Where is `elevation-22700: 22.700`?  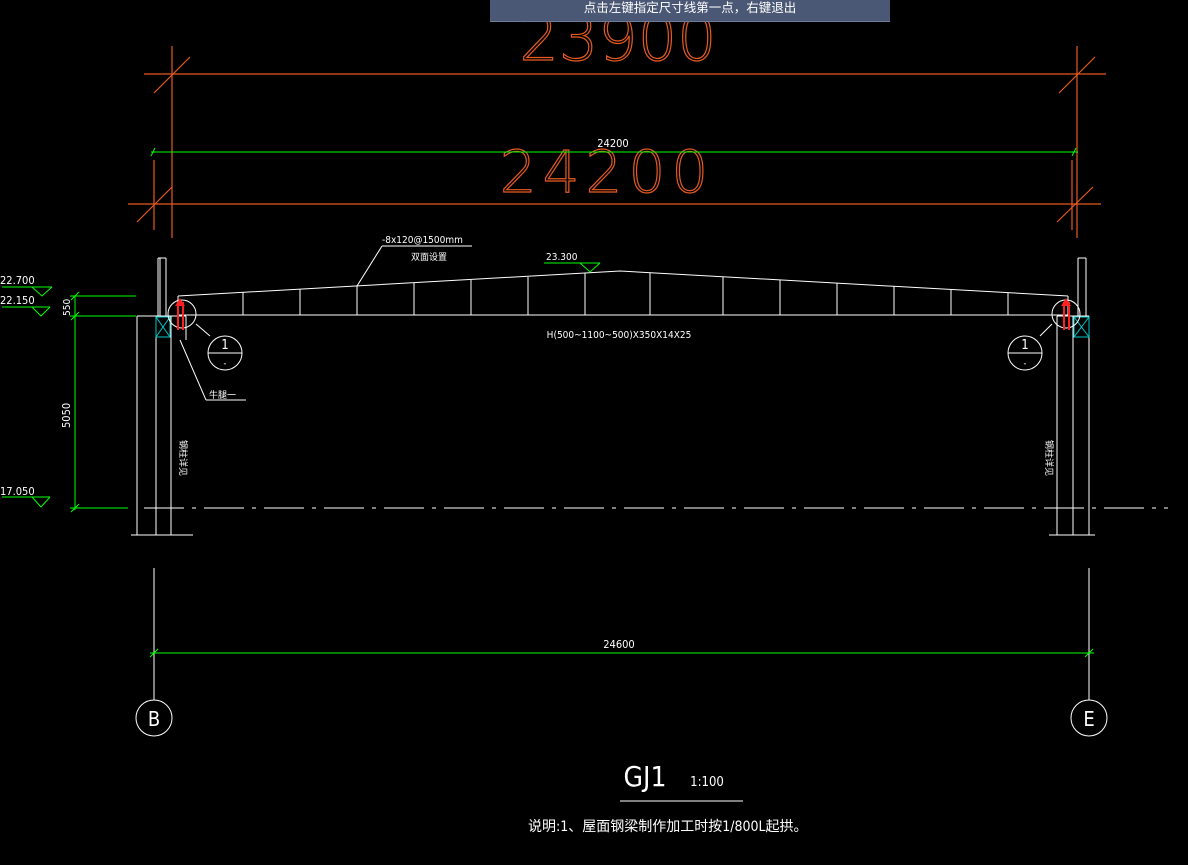
elevation-22700: 22.700 is located at coordinates (17, 280).